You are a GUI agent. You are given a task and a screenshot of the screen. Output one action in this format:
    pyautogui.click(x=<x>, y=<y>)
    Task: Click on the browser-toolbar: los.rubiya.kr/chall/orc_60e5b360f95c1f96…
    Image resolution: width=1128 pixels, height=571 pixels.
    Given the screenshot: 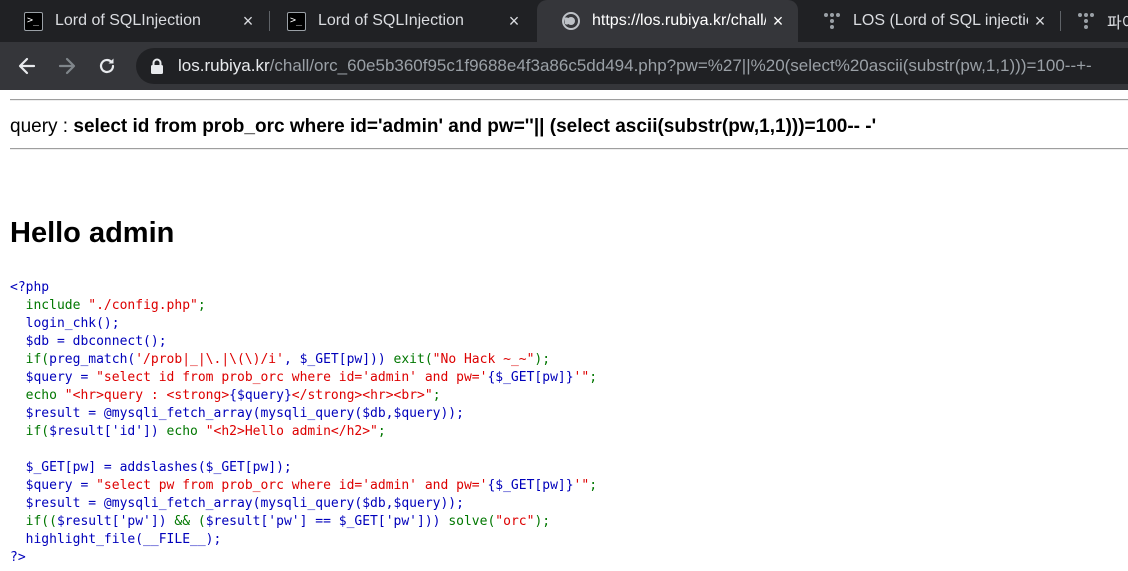 What is the action you would take?
    pyautogui.click(x=564, y=66)
    